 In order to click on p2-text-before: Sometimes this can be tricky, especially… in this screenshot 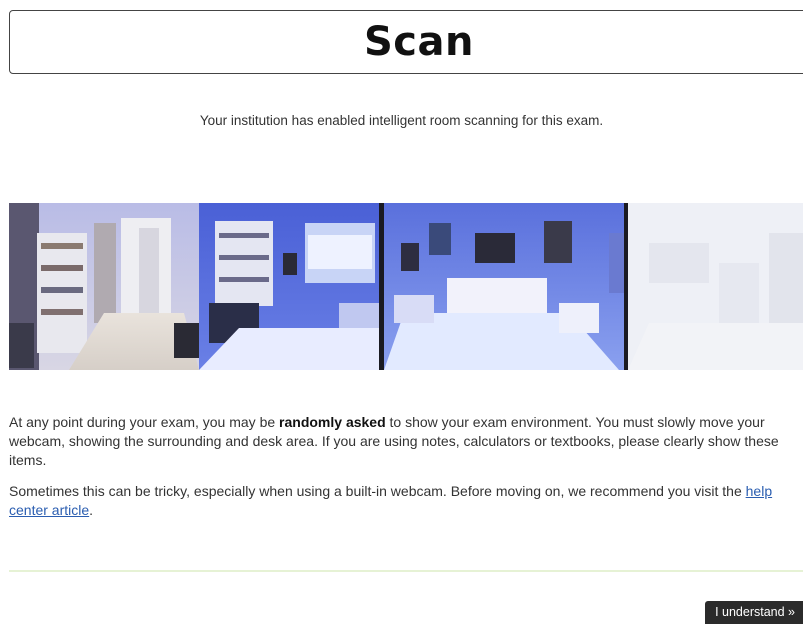, I will do `click(377, 491)`.